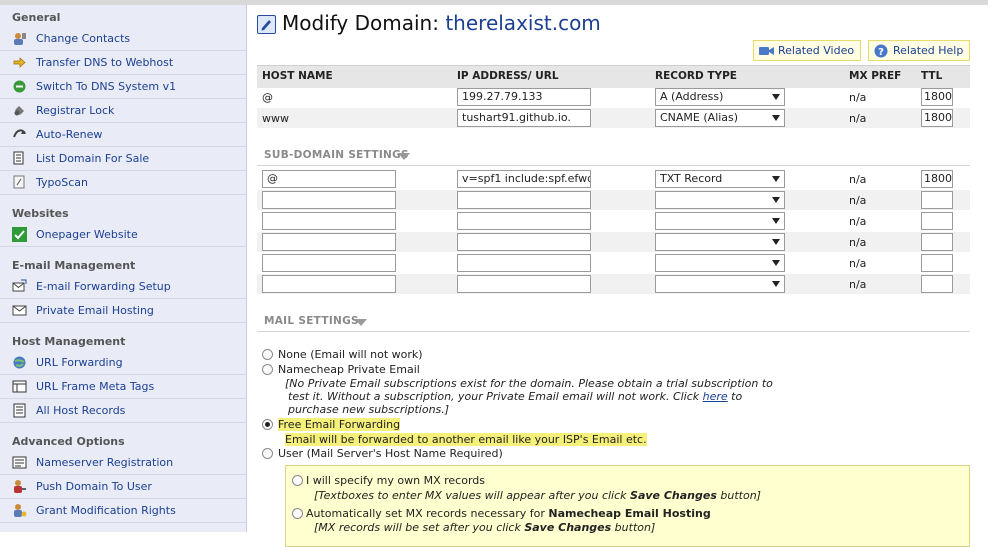  Describe the element at coordinates (123, 39) in the screenshot. I see `sidebar-item-change-contacts: Change Contacts` at that location.